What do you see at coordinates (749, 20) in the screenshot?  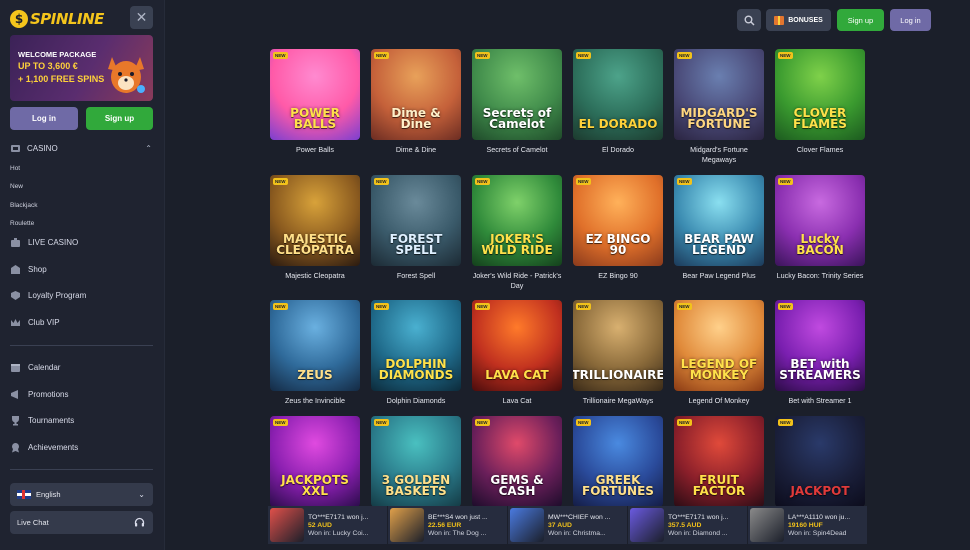 I see `search-button` at bounding box center [749, 20].